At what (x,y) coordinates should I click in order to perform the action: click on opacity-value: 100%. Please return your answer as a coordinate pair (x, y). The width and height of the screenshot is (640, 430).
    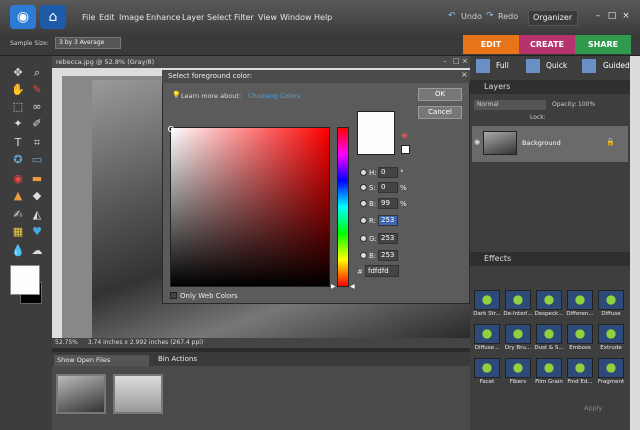
    Looking at the image, I should click on (586, 104).